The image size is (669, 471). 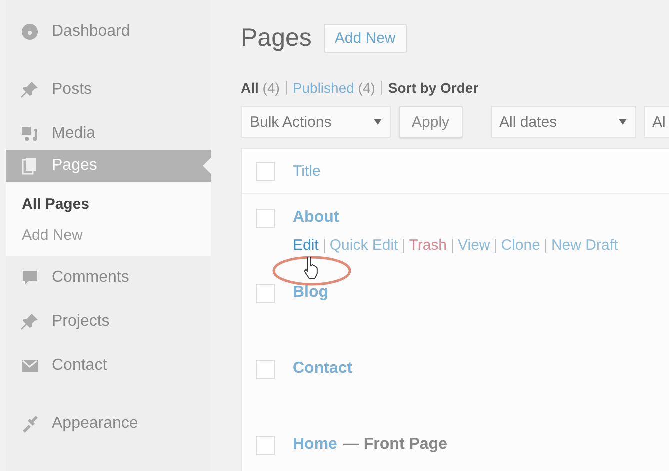 What do you see at coordinates (315, 445) in the screenshot?
I see `page-title-link: Home` at bounding box center [315, 445].